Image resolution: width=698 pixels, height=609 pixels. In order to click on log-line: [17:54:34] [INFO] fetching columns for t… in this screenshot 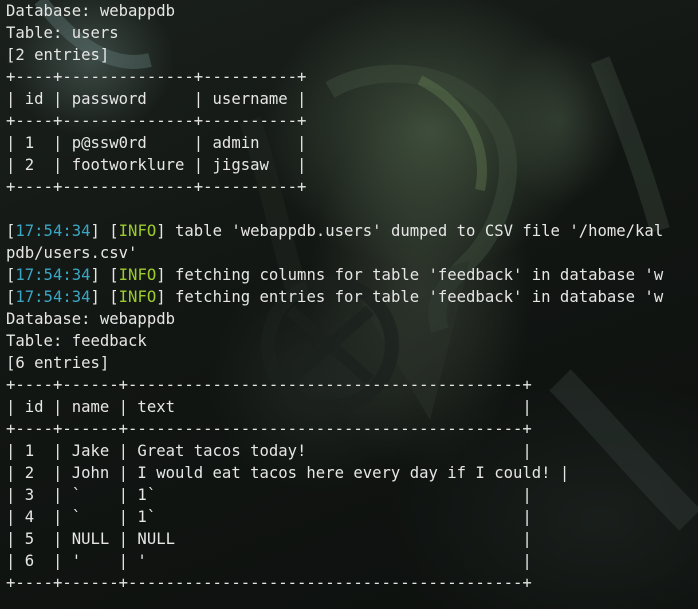, I will do `click(352, 275)`.